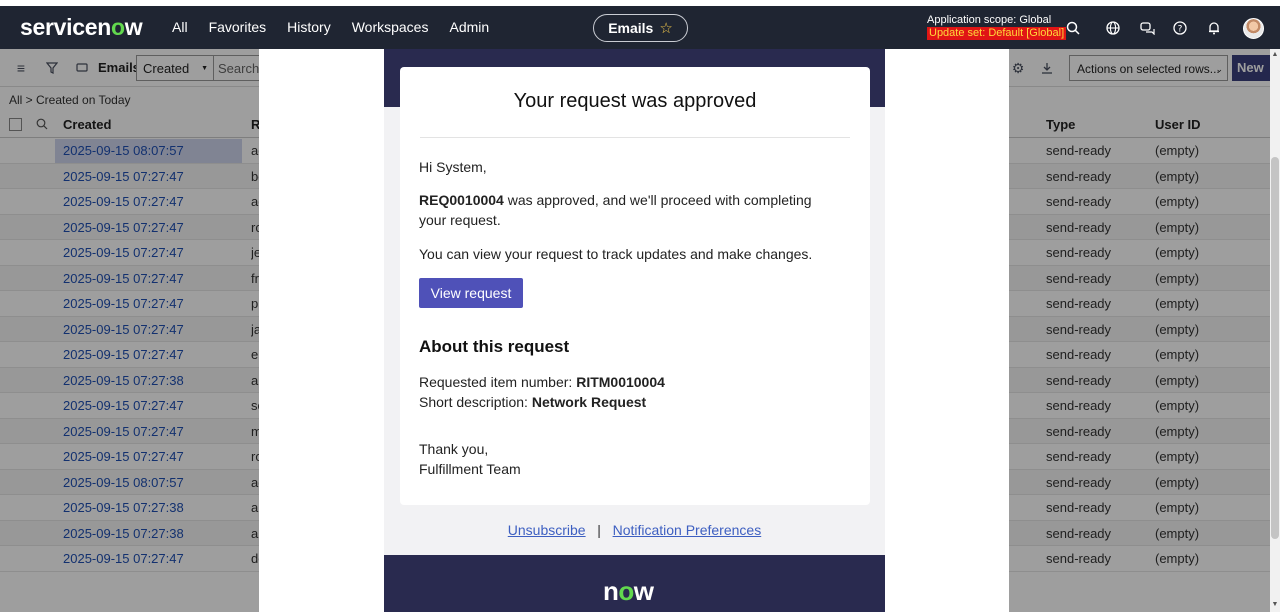 Image resolution: width=1280 pixels, height=612 pixels. Describe the element at coordinates (309, 27) in the screenshot. I see `nav-history: History` at that location.